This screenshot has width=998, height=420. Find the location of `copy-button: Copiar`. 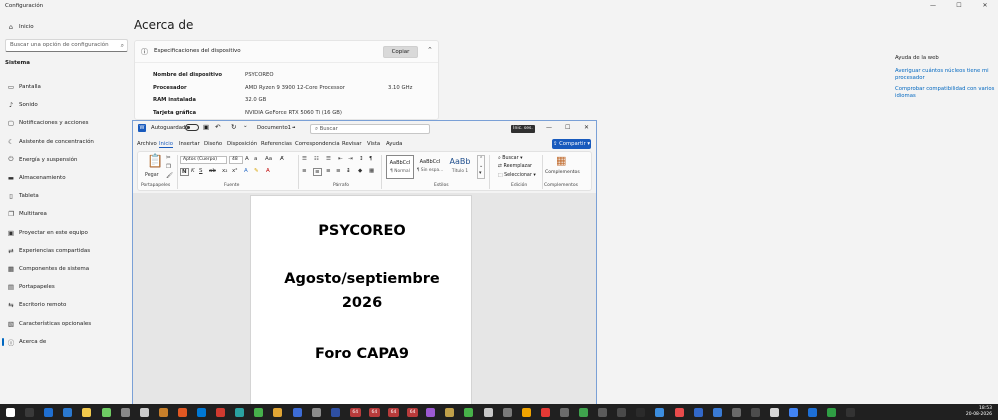

copy-button: Copiar is located at coordinates (400, 52).